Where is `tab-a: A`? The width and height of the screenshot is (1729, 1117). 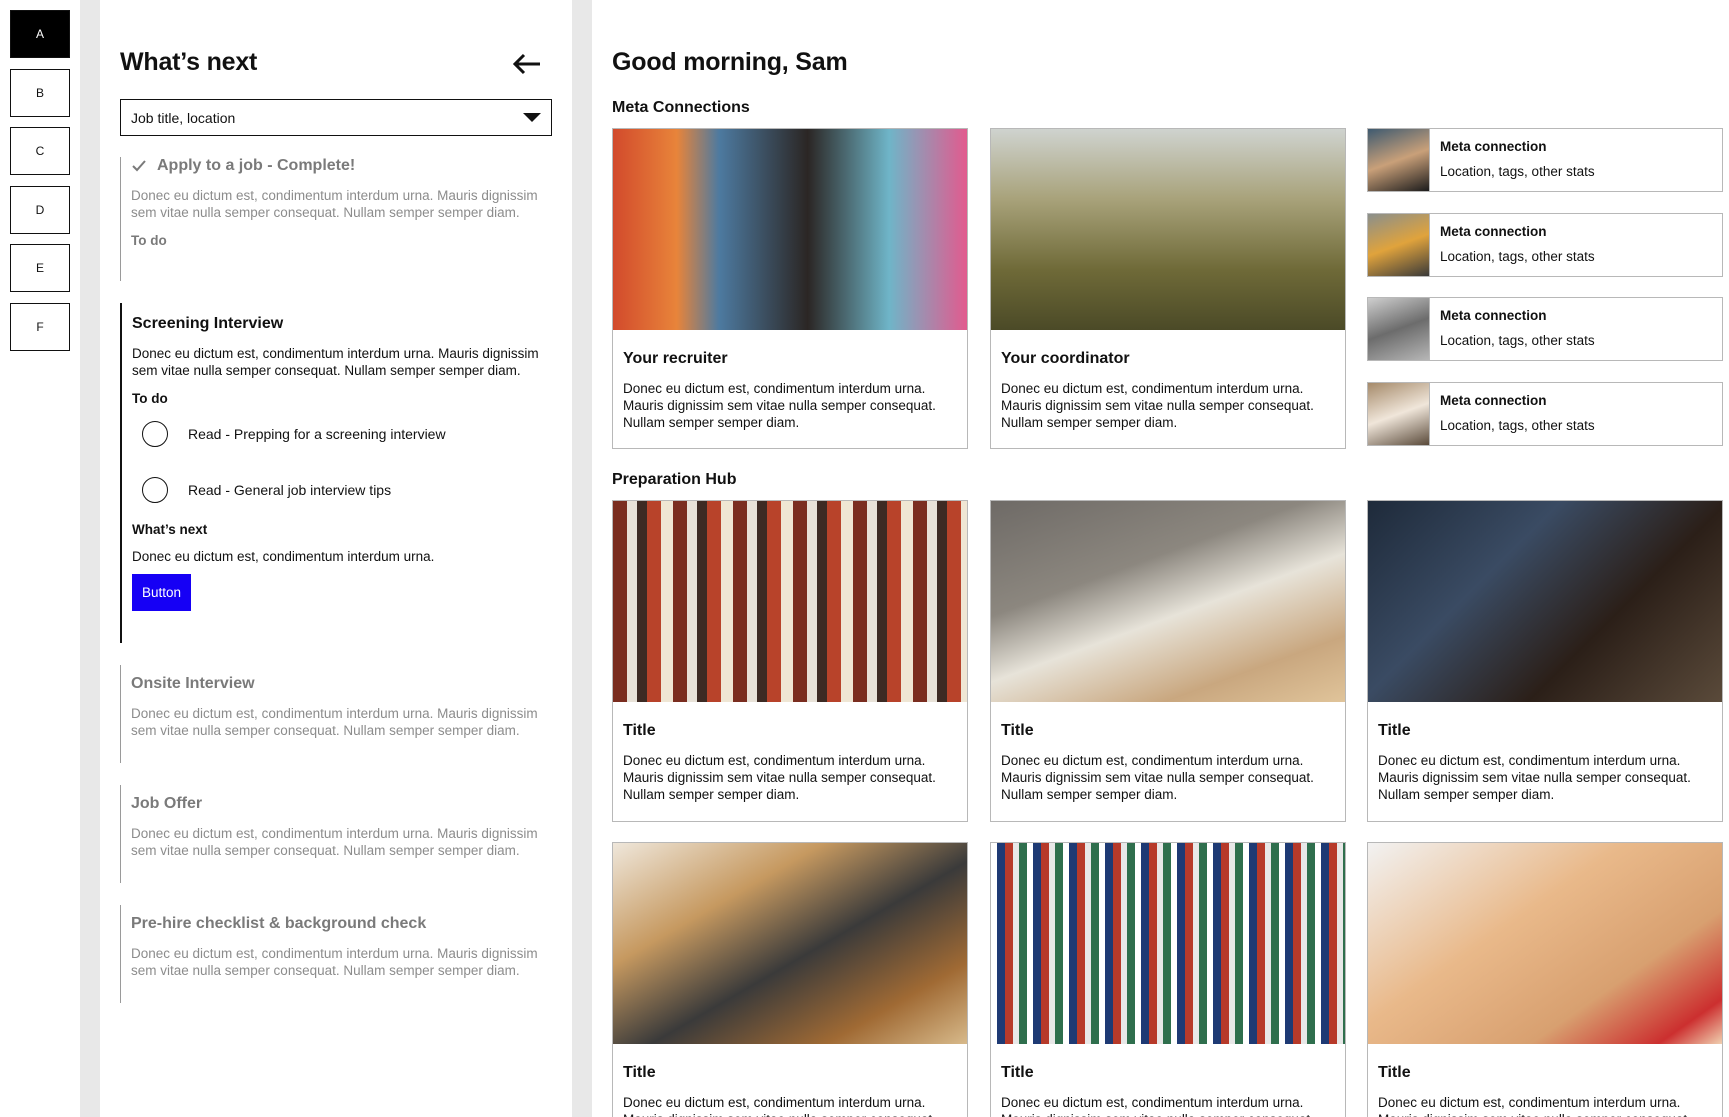 tab-a: A is located at coordinates (40, 34).